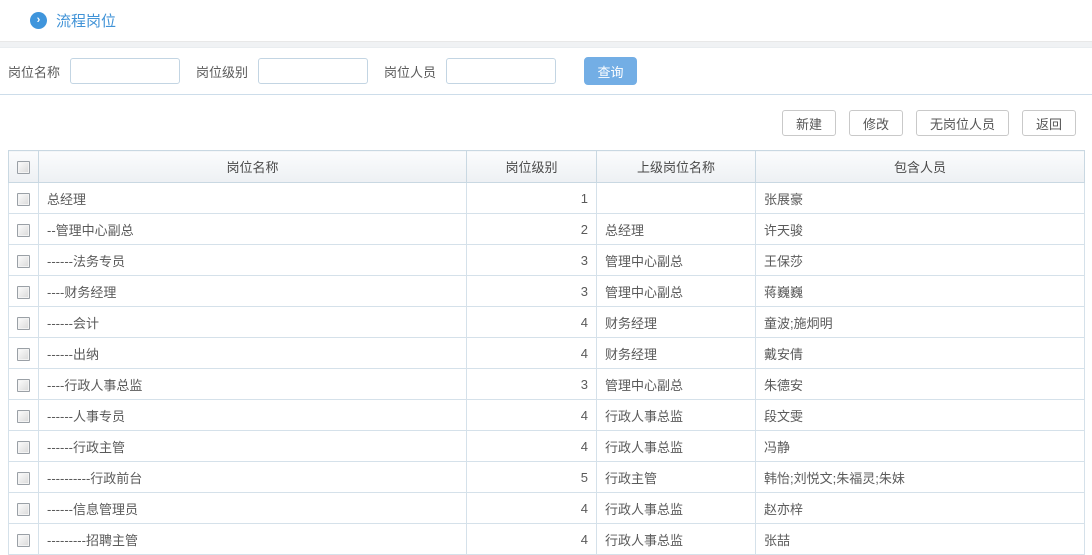 This screenshot has width=1092, height=555. Describe the element at coordinates (313, 71) in the screenshot. I see `position-level-input` at that location.